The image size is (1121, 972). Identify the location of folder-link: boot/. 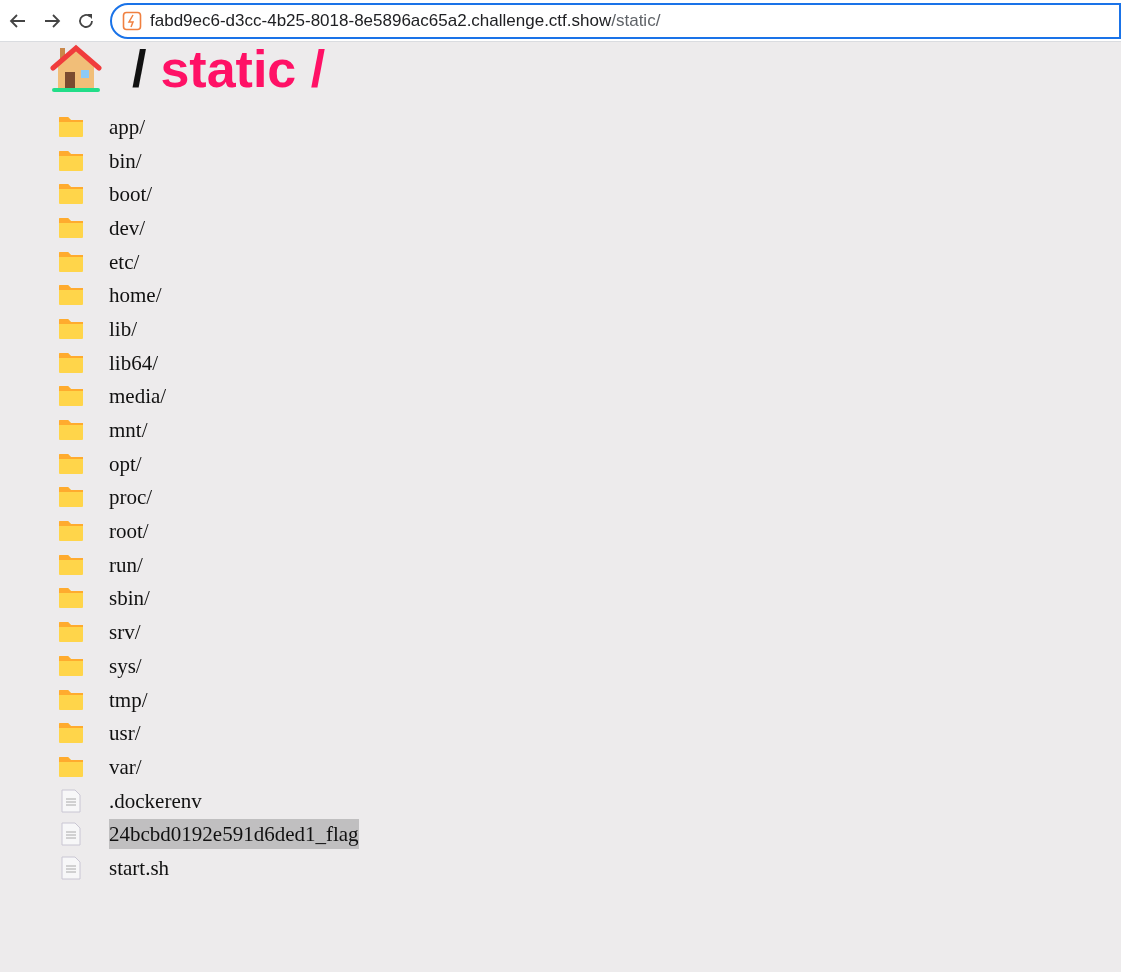
(131, 194).